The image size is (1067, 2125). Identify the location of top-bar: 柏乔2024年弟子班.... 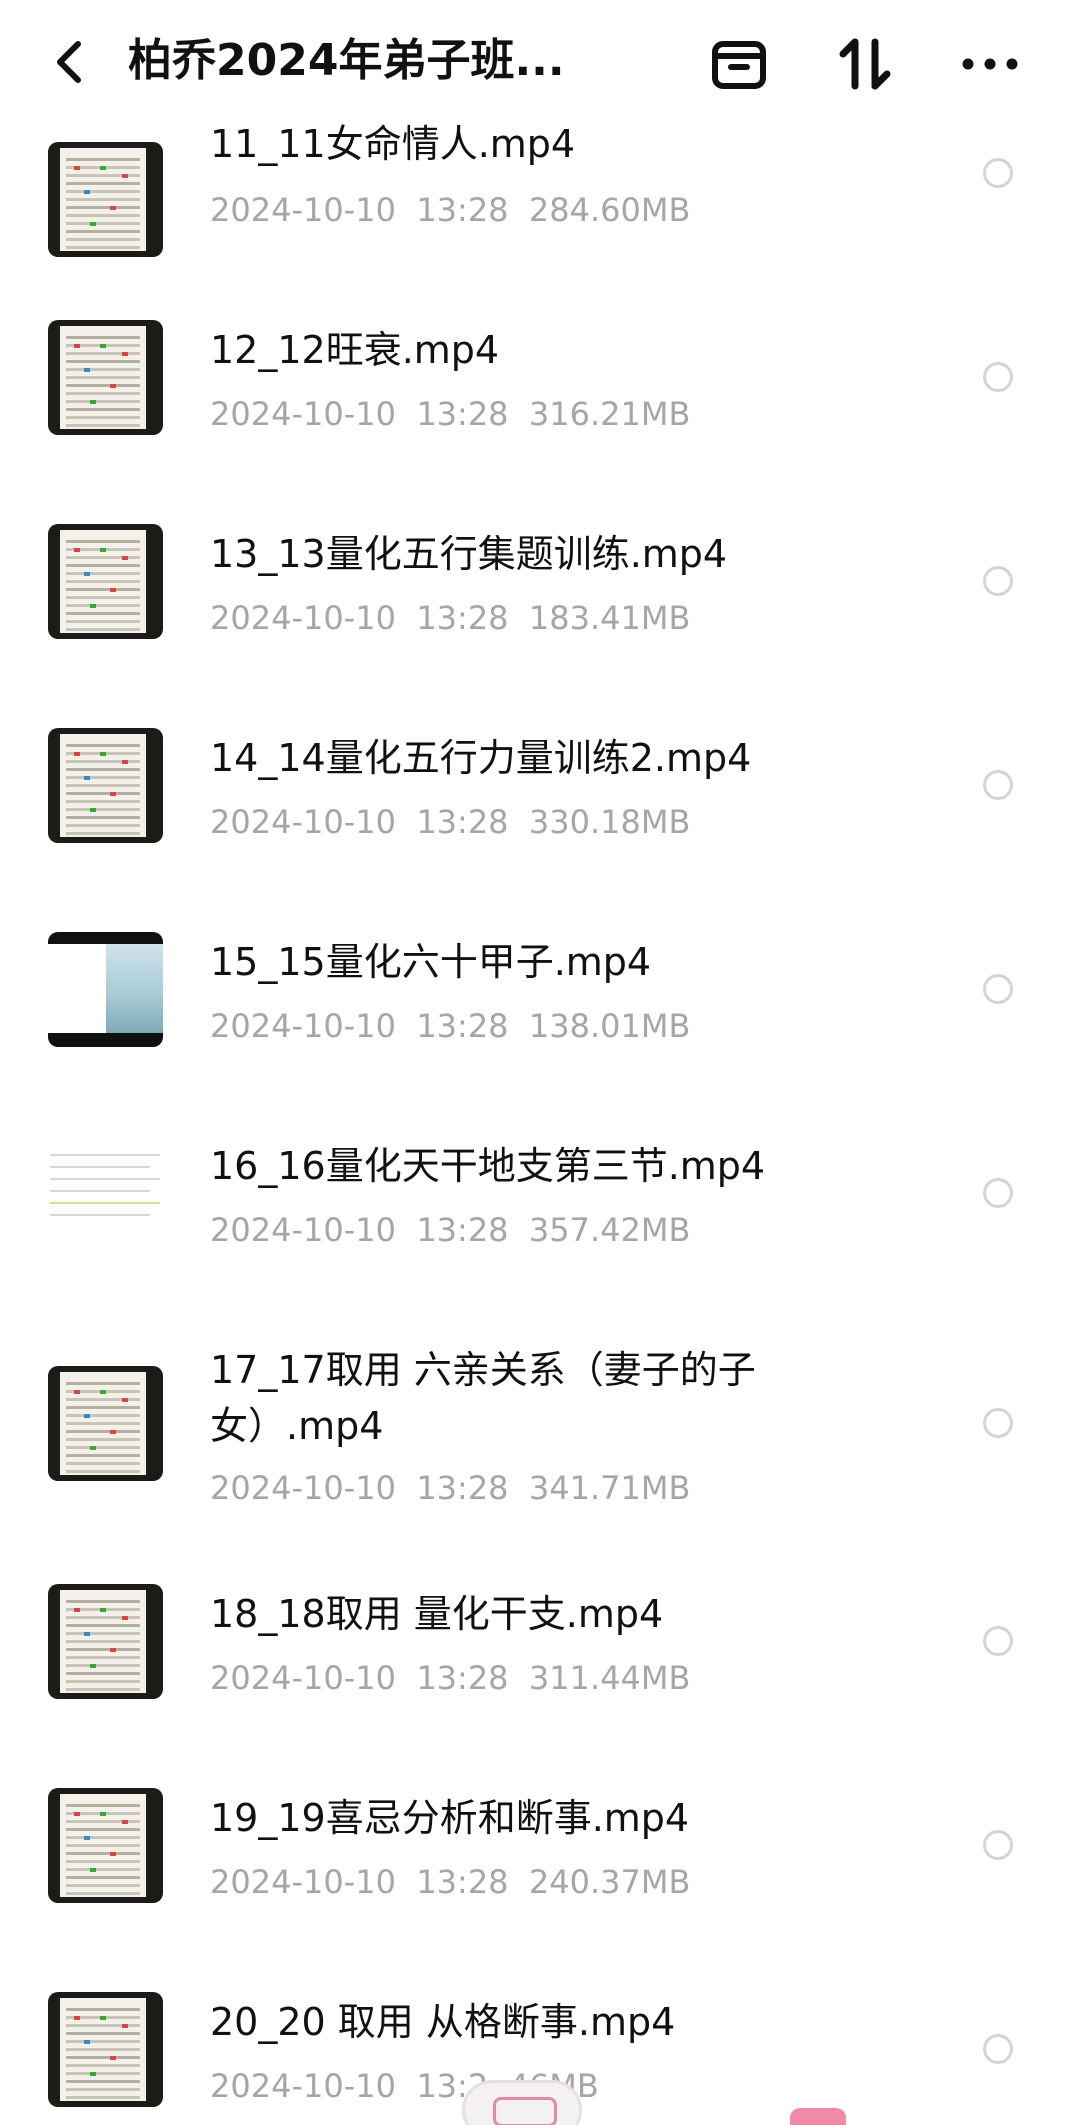
(533, 61).